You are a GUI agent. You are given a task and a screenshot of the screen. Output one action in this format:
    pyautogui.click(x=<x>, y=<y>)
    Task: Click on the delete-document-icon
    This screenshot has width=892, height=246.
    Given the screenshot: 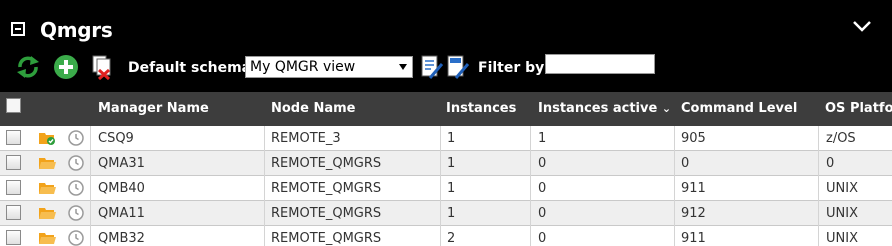 What is the action you would take?
    pyautogui.click(x=103, y=67)
    